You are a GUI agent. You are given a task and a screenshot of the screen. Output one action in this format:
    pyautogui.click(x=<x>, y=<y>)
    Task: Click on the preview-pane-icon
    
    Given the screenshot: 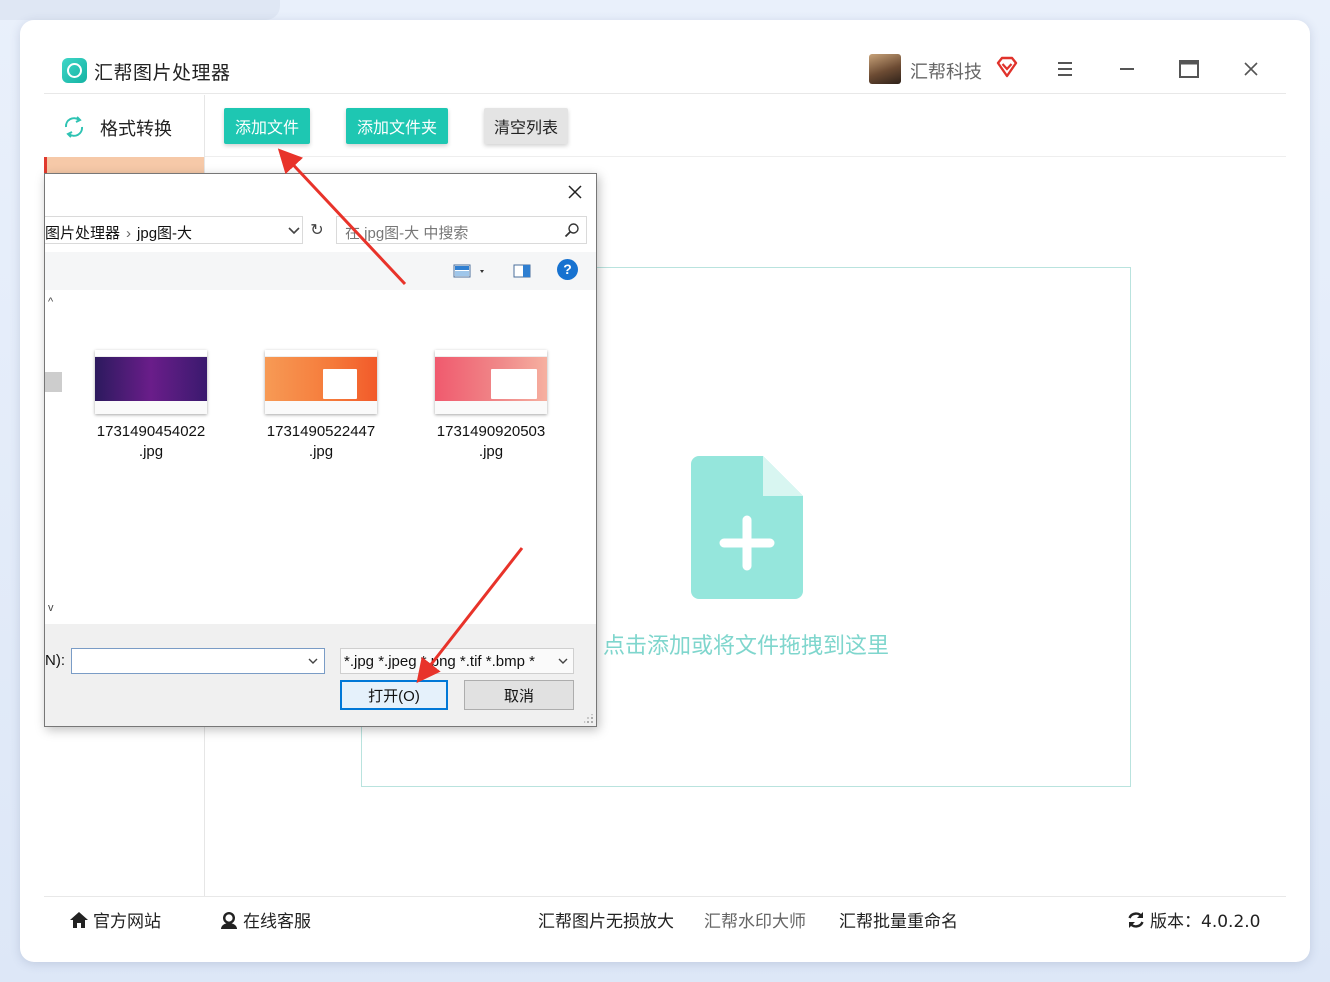 What is the action you would take?
    pyautogui.click(x=522, y=271)
    